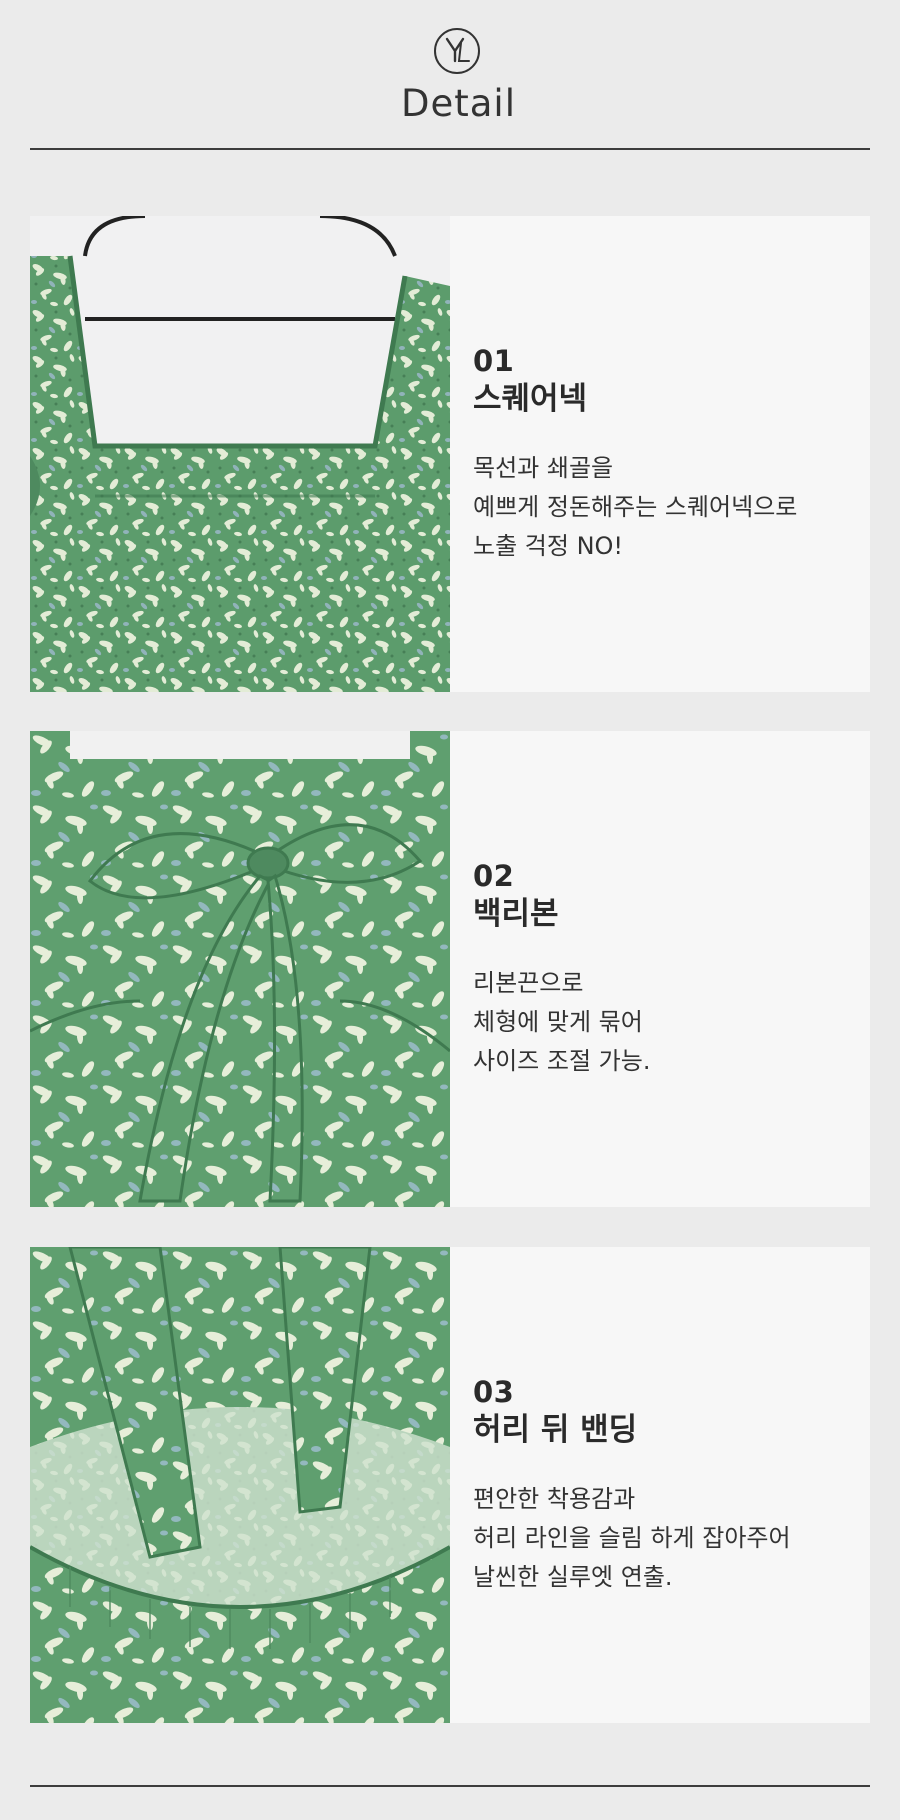 The width and height of the screenshot is (900, 1820). I want to click on detail-number: 02, so click(494, 875).